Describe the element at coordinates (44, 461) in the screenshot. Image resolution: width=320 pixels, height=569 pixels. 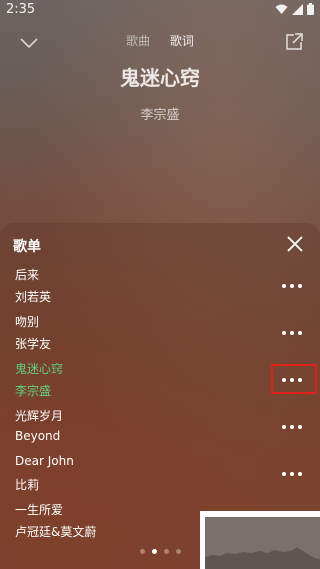
I see `song-name: Dear John` at that location.